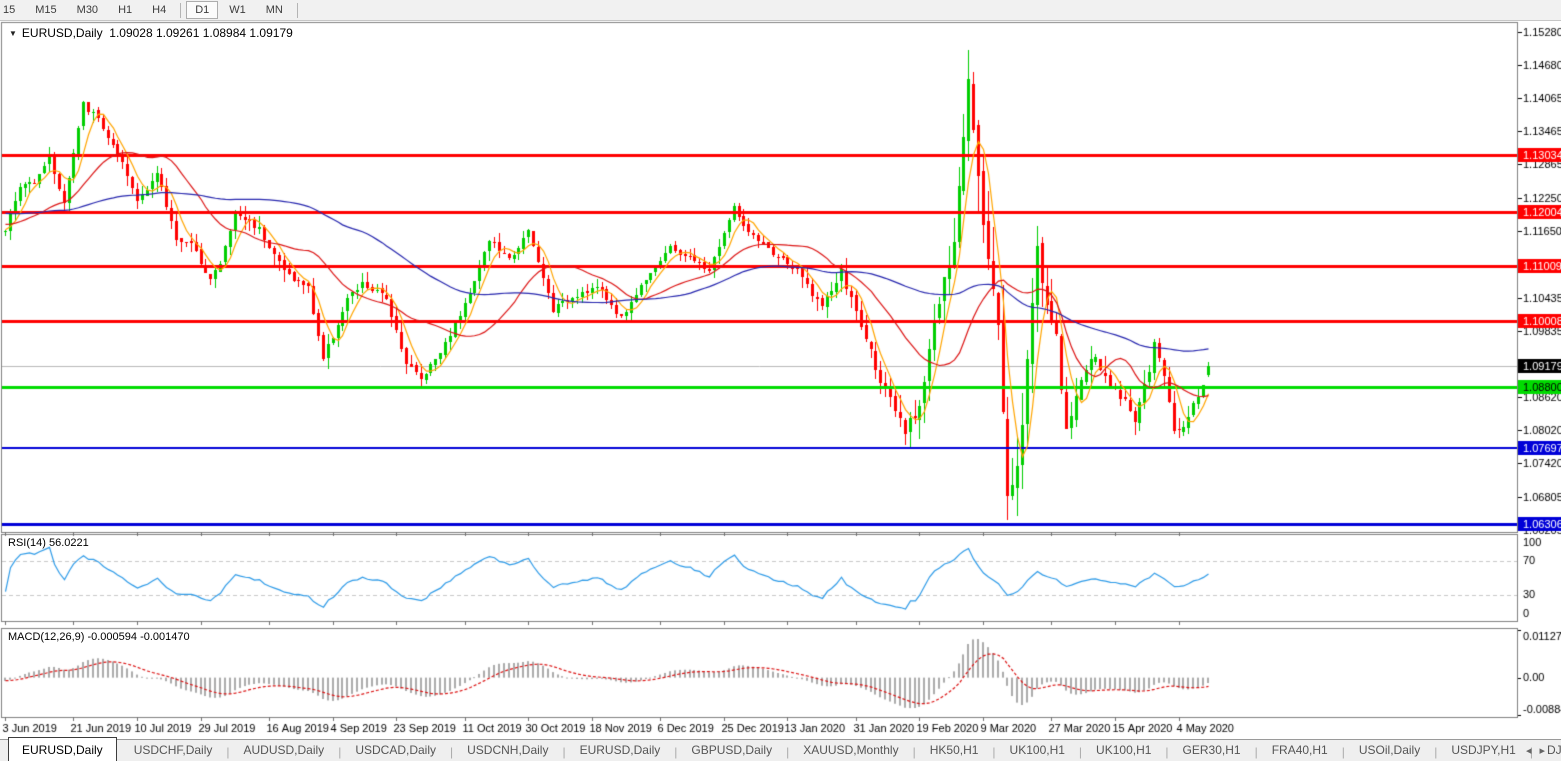  Describe the element at coordinates (284, 750) in the screenshot. I see `tab-audusd-daily: AUDUSD,Daily` at that location.